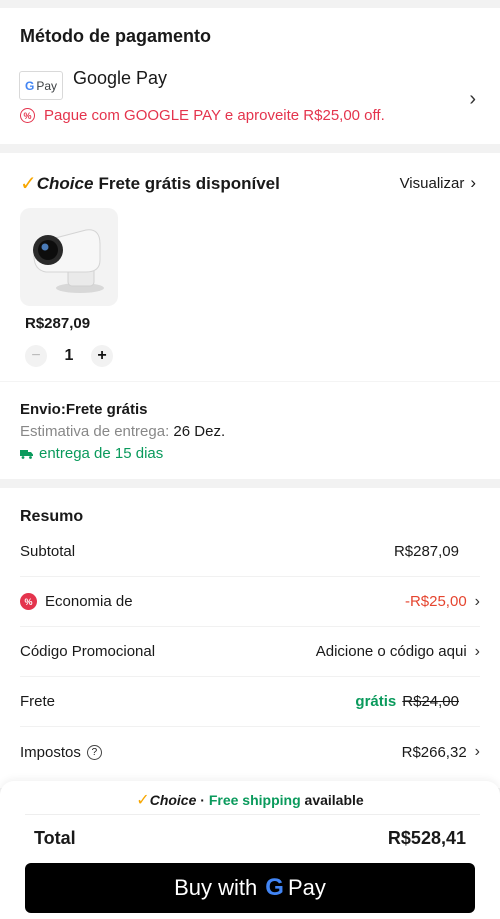 The width and height of the screenshot is (500, 919). Describe the element at coordinates (432, 183) in the screenshot. I see `view-link-label: Visualizar` at that location.